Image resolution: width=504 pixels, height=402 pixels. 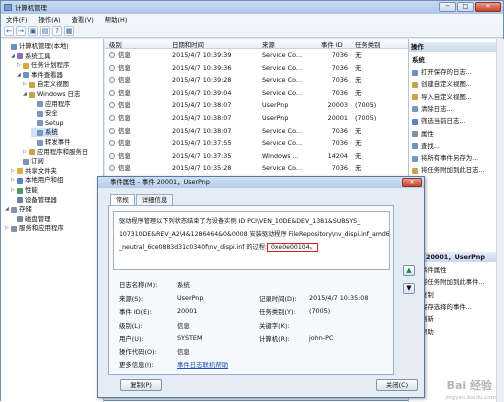 What do you see at coordinates (337, 105) in the screenshot?
I see `table-cell: 20003` at bounding box center [337, 105].